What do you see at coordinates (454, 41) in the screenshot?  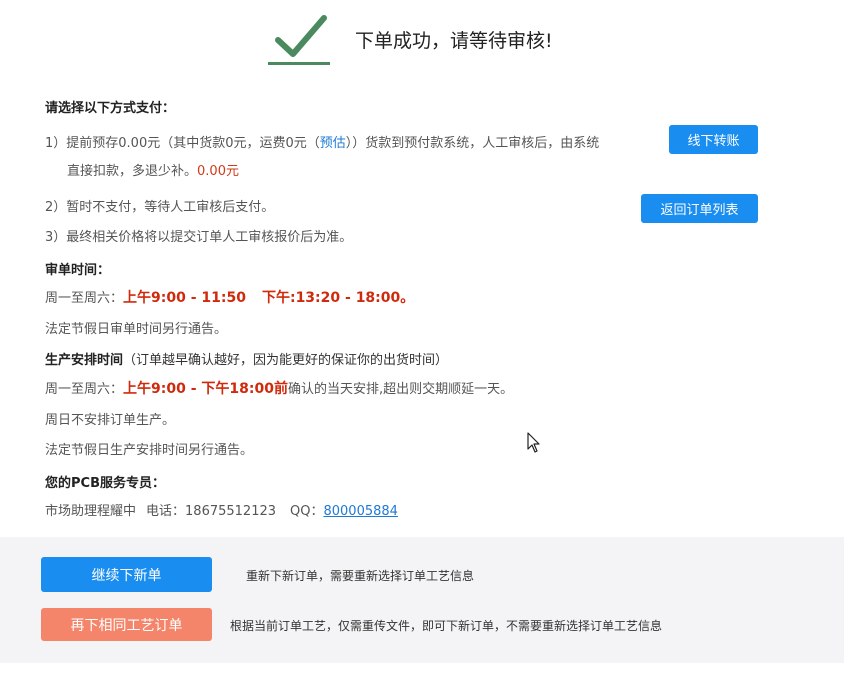 I see `page-title: 下单成功，请等待审核!` at bounding box center [454, 41].